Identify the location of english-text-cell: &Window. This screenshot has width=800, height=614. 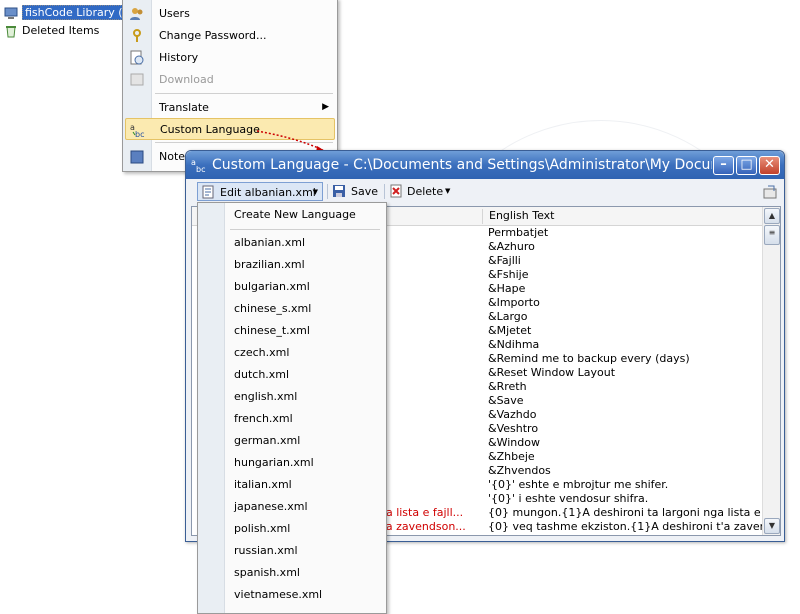
(514, 443).